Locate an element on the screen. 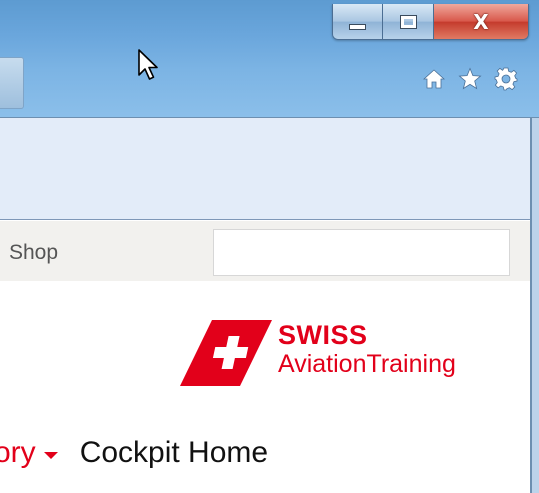 The width and height of the screenshot is (539, 493). maximize-icon is located at coordinates (408, 21).